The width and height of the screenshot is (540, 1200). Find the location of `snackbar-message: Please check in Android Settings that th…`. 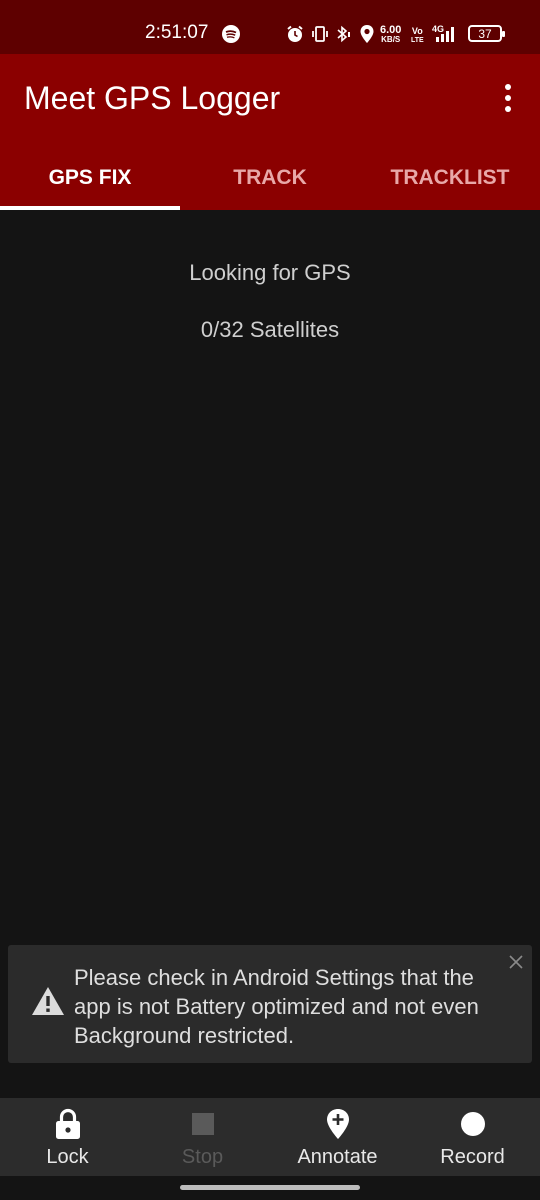

snackbar-message: Please check in Android Settings that th… is located at coordinates (276, 1006).